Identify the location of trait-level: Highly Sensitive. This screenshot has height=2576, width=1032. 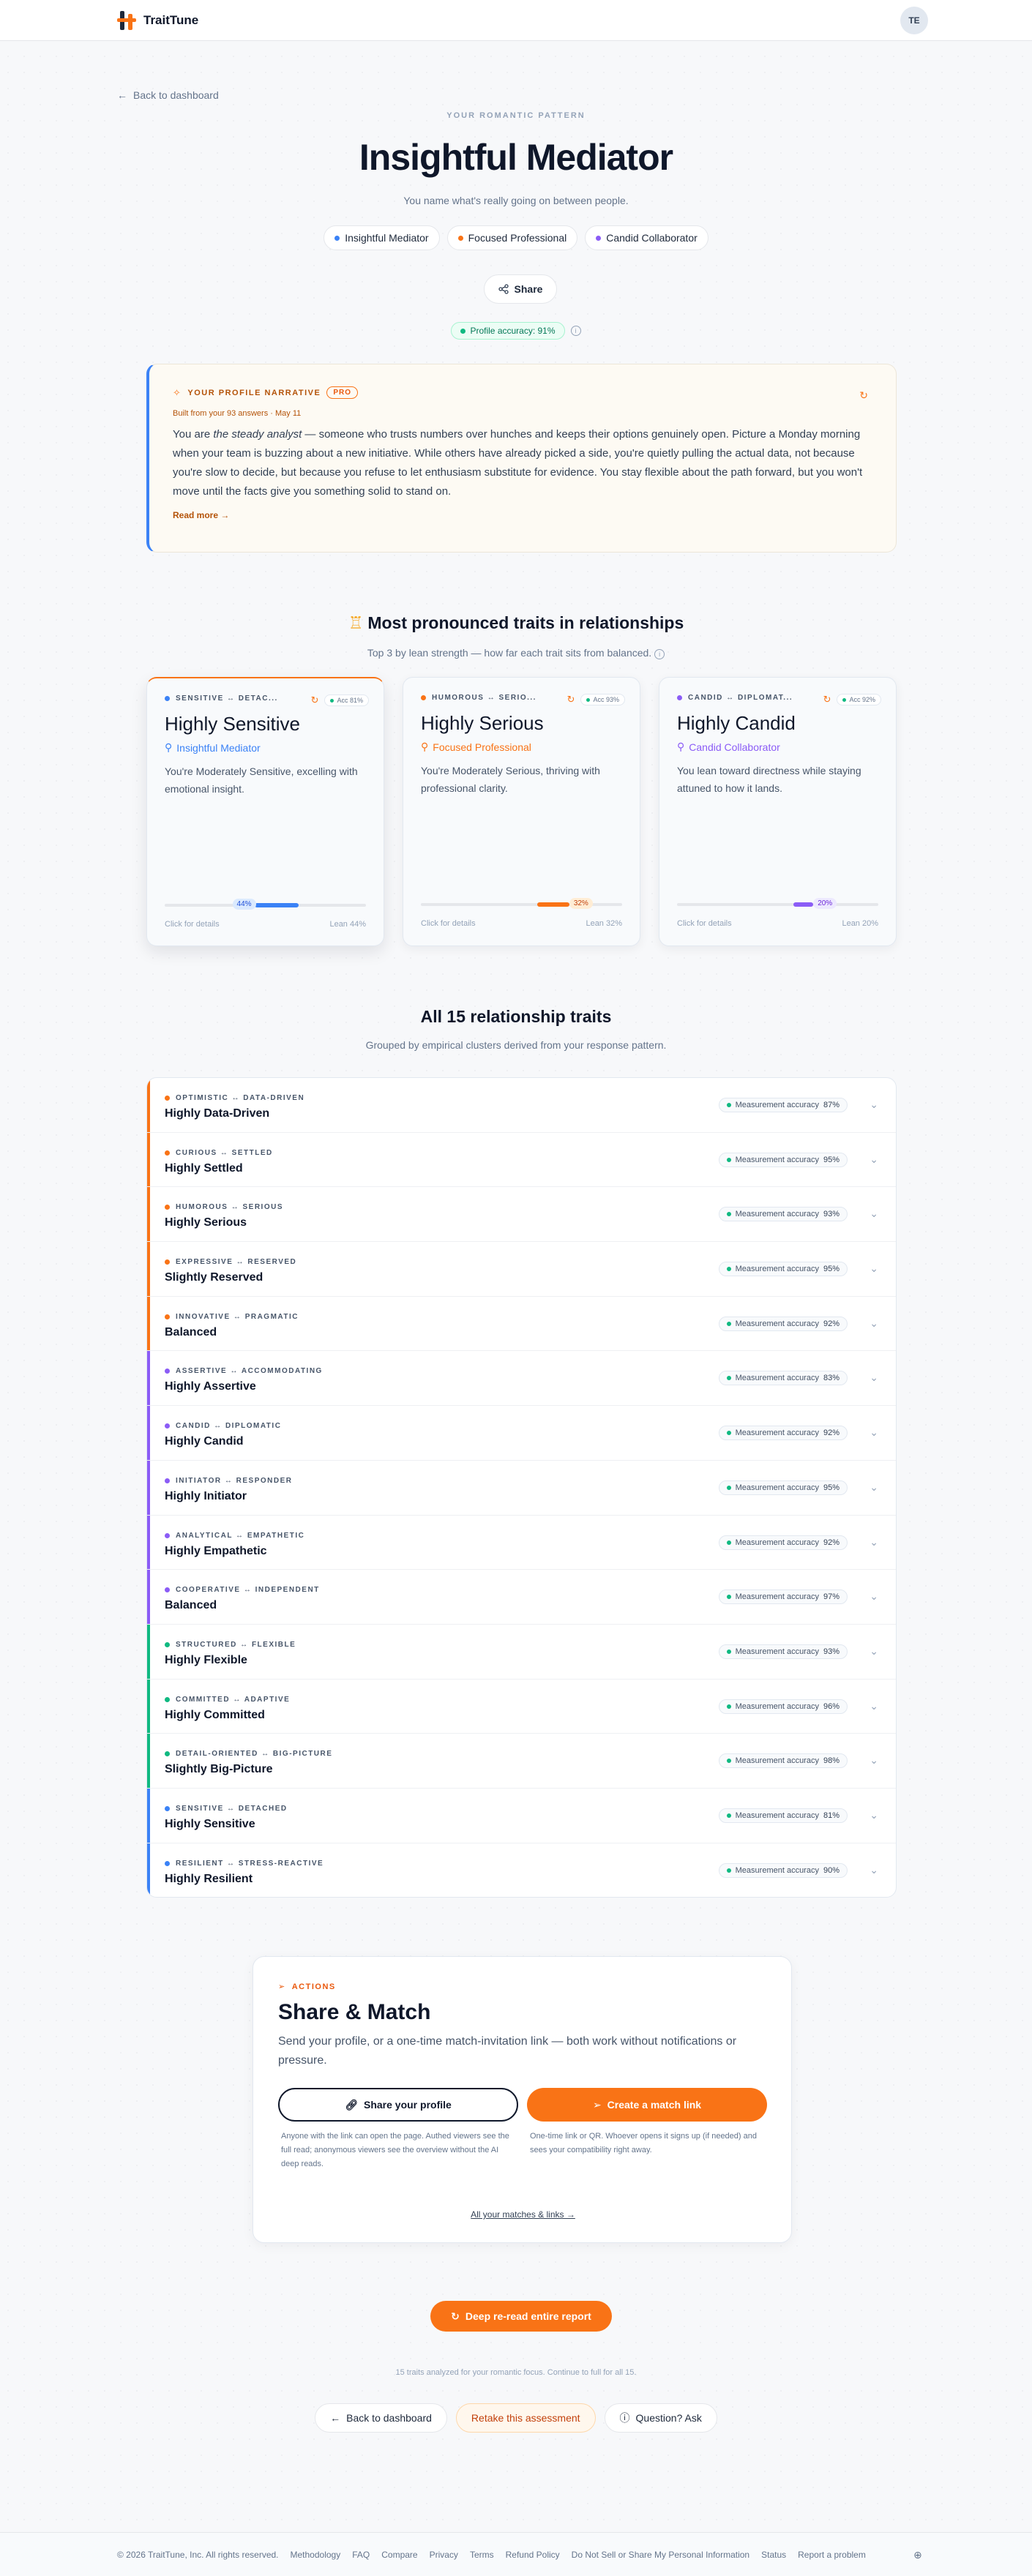
(210, 1823).